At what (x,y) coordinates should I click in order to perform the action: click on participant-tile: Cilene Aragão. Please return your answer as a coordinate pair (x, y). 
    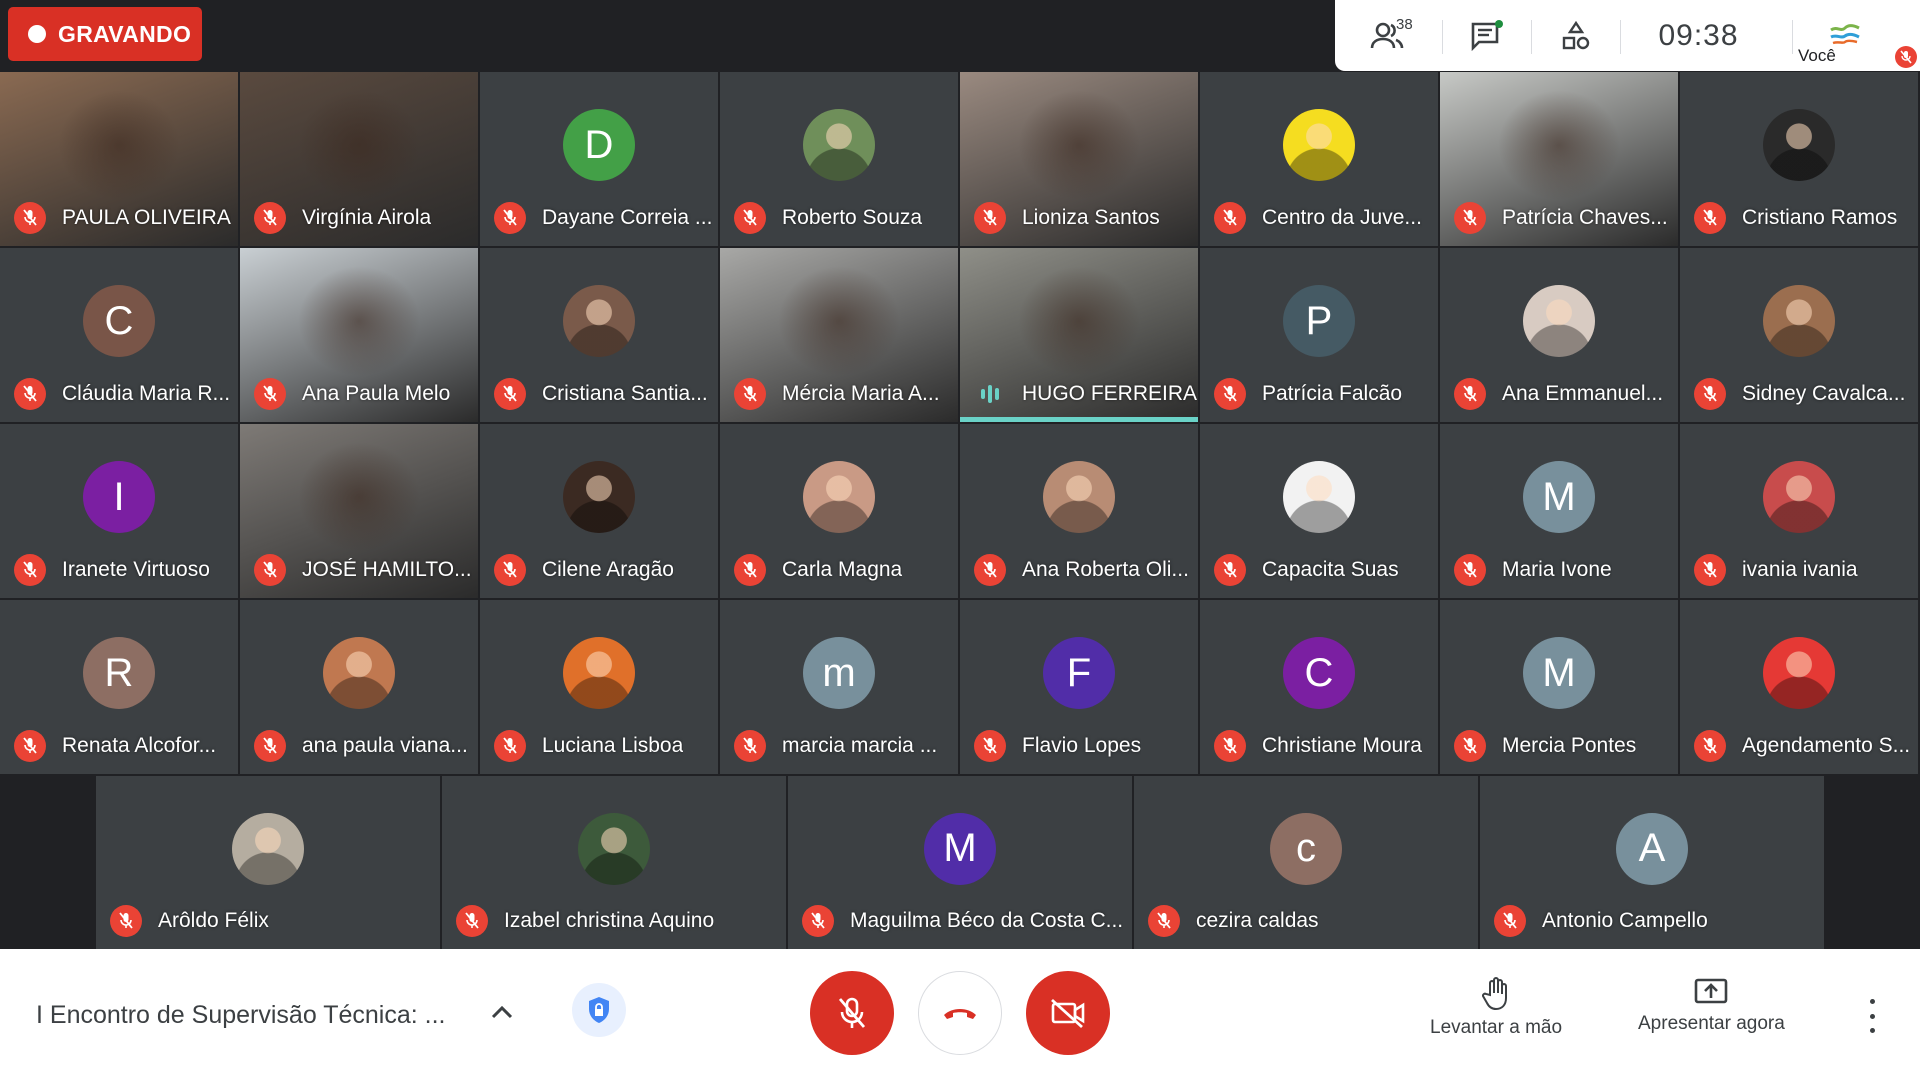
    Looking at the image, I should click on (599, 511).